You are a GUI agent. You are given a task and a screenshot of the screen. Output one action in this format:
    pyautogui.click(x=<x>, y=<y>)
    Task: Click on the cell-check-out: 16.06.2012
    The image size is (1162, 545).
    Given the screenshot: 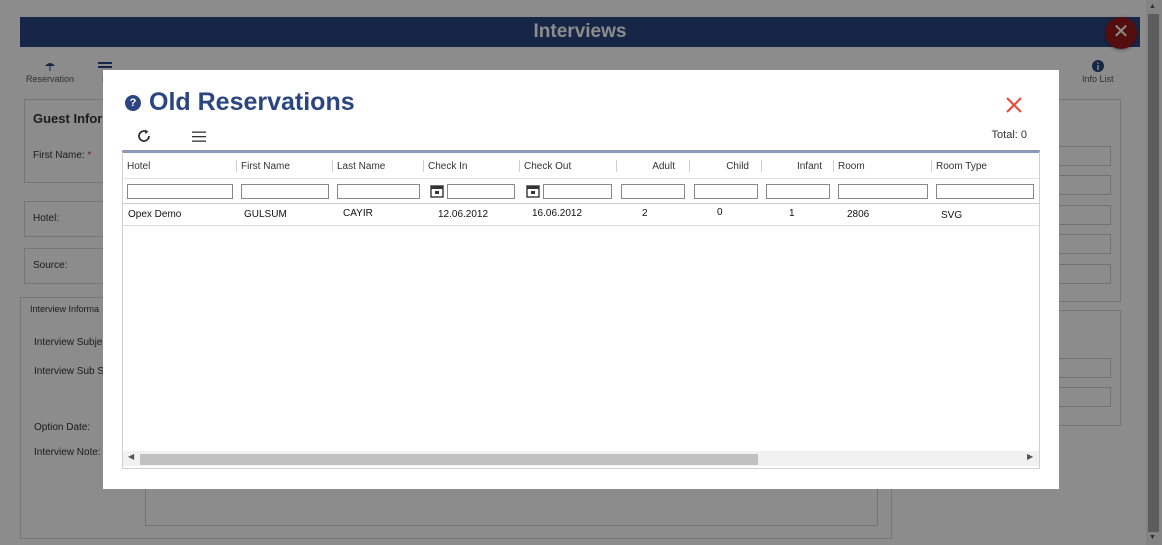 What is the action you would take?
    pyautogui.click(x=557, y=213)
    